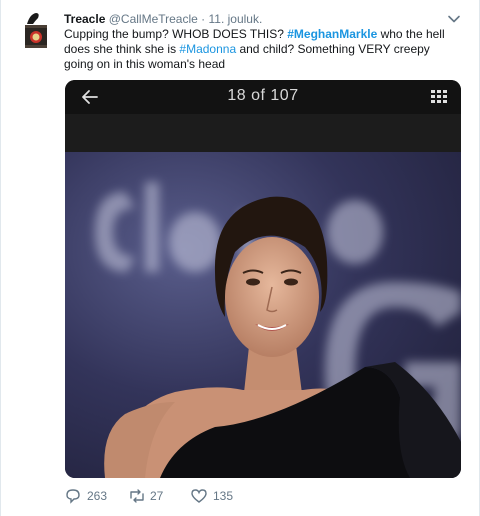 The image size is (480, 516). Describe the element at coordinates (199, 496) in the screenshot. I see `heart-icon` at that location.